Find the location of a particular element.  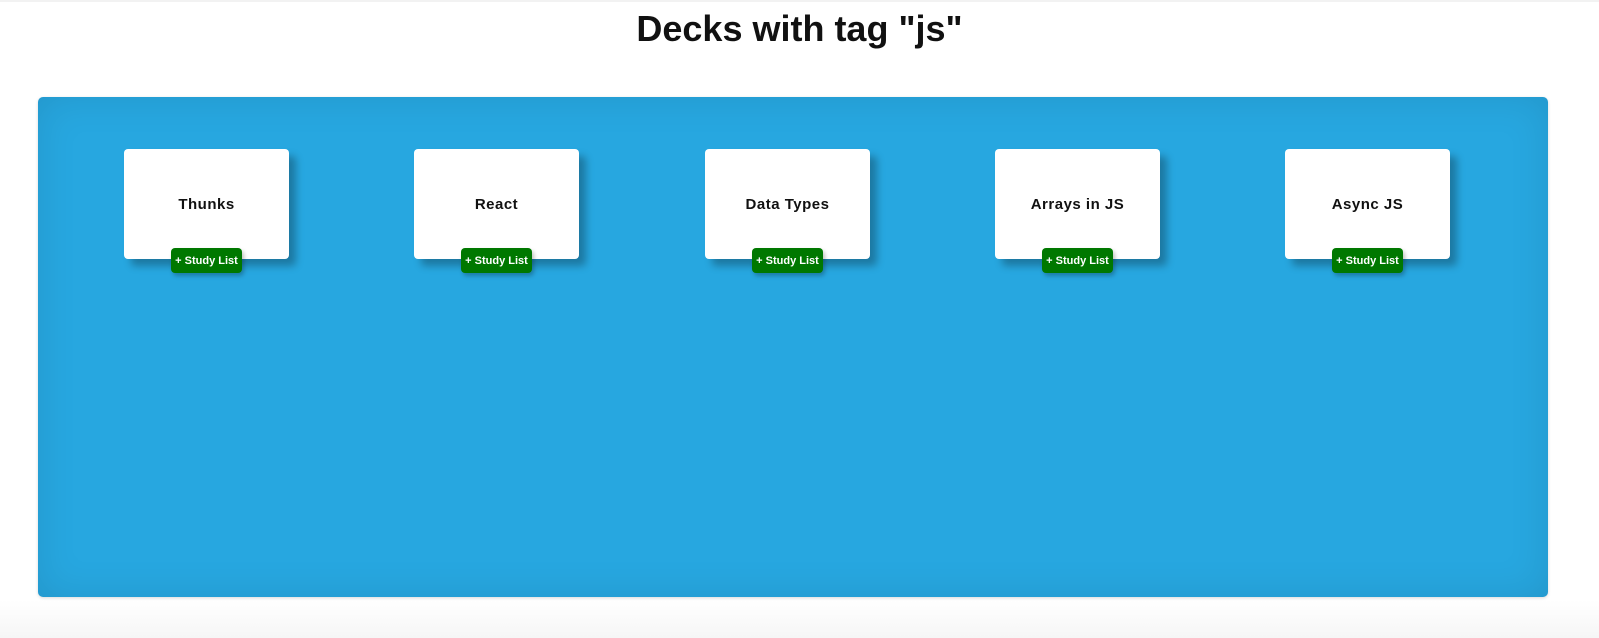

deck-card-react: React + Study List is located at coordinates (496, 211).